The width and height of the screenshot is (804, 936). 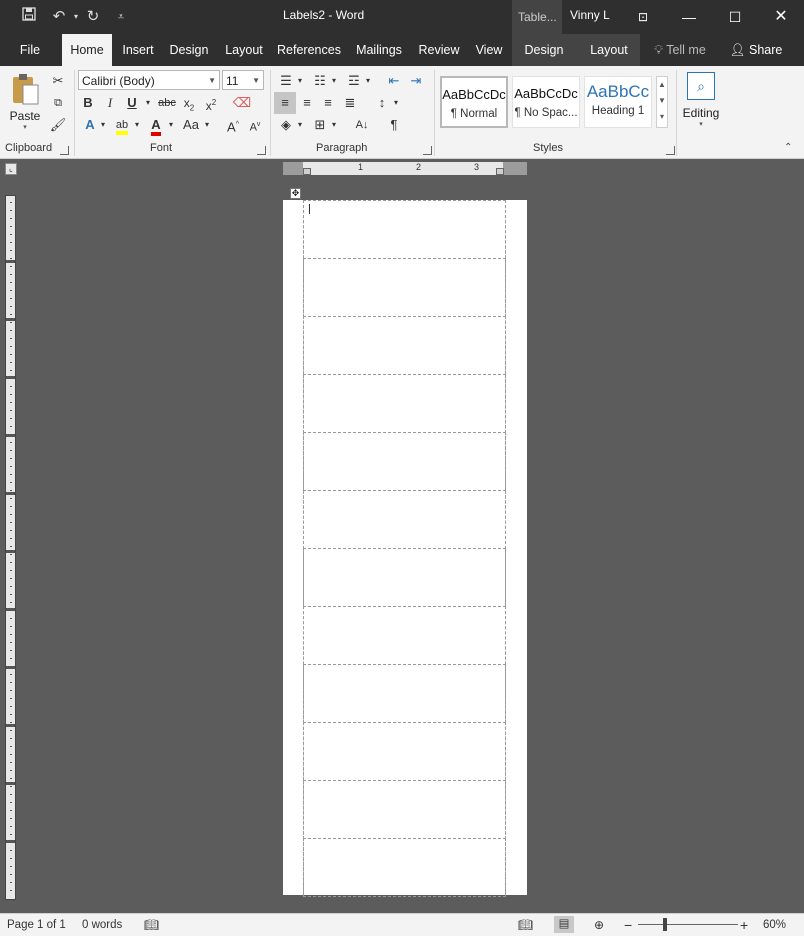 I want to click on paragraph-launcher-icon, so click(x=427, y=150).